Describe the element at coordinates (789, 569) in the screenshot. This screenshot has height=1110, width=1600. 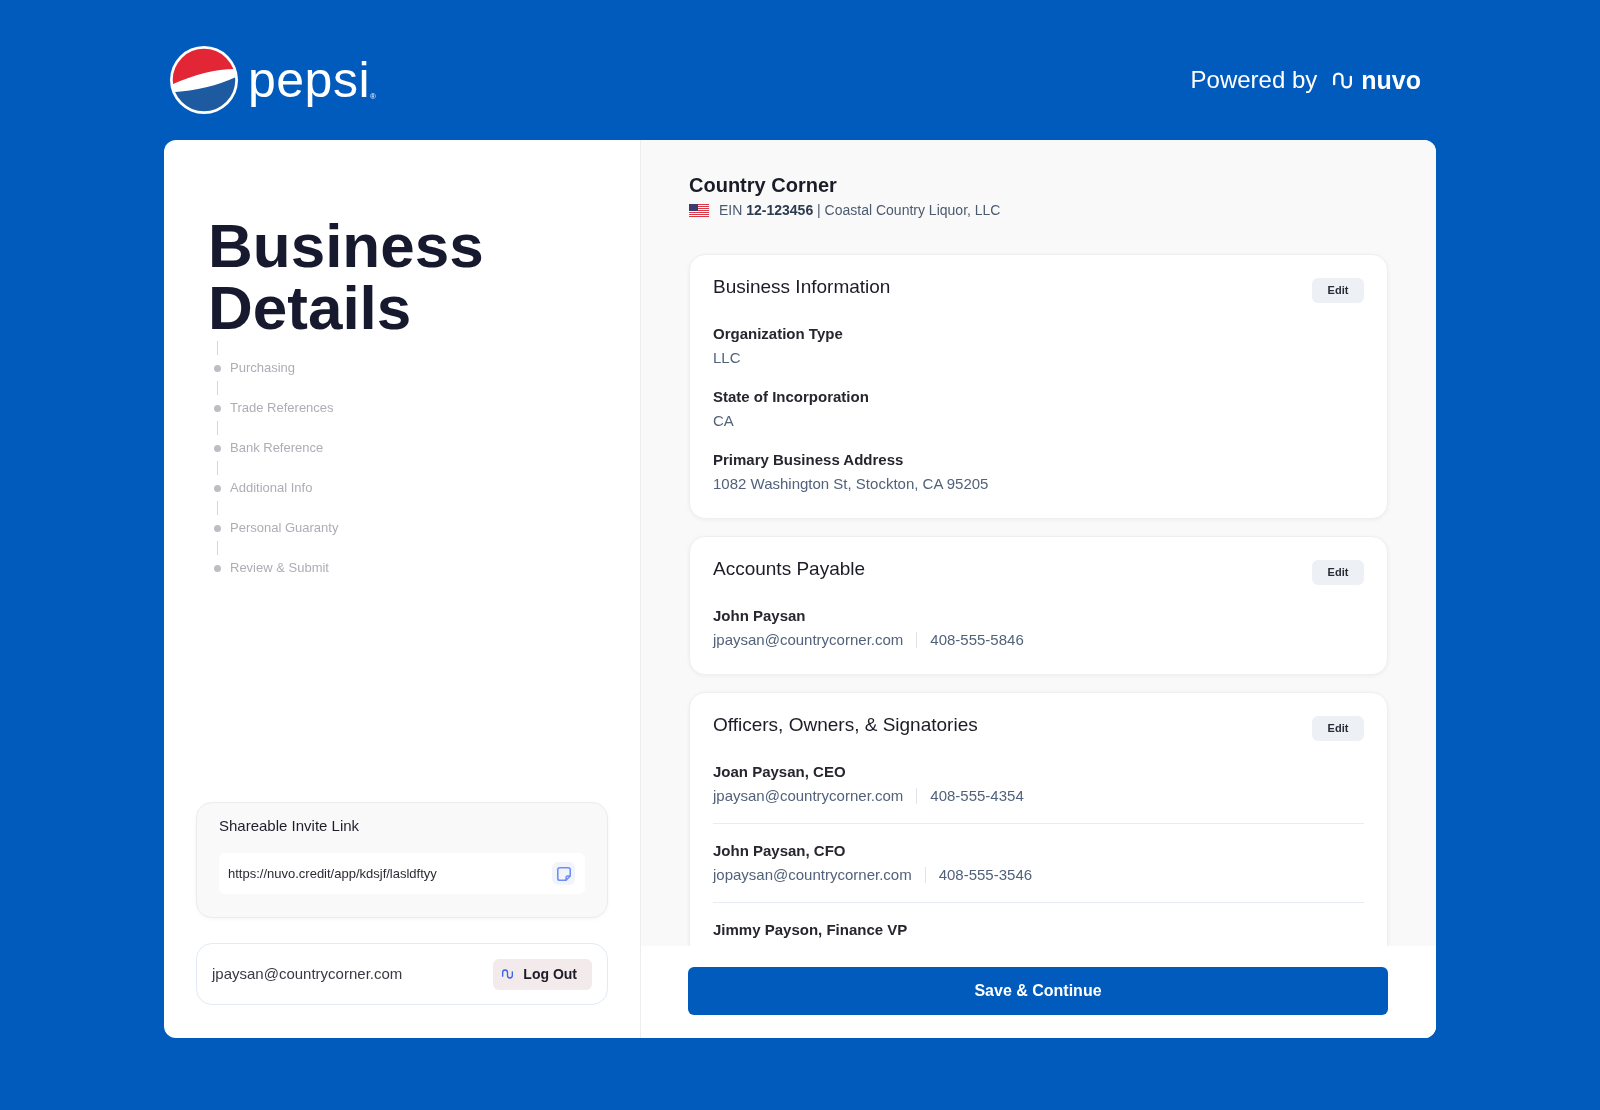
I see `section-title: Accounts Payable` at that location.